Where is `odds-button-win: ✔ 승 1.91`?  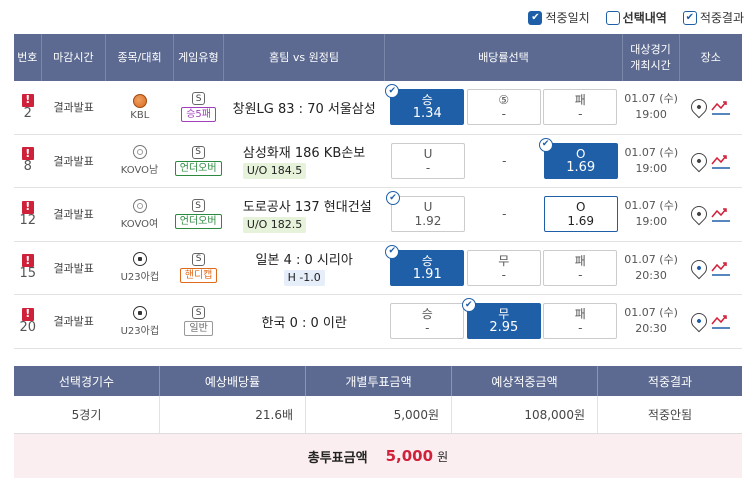
odds-button-win: ✔ 승 1.91 is located at coordinates (425, 265).